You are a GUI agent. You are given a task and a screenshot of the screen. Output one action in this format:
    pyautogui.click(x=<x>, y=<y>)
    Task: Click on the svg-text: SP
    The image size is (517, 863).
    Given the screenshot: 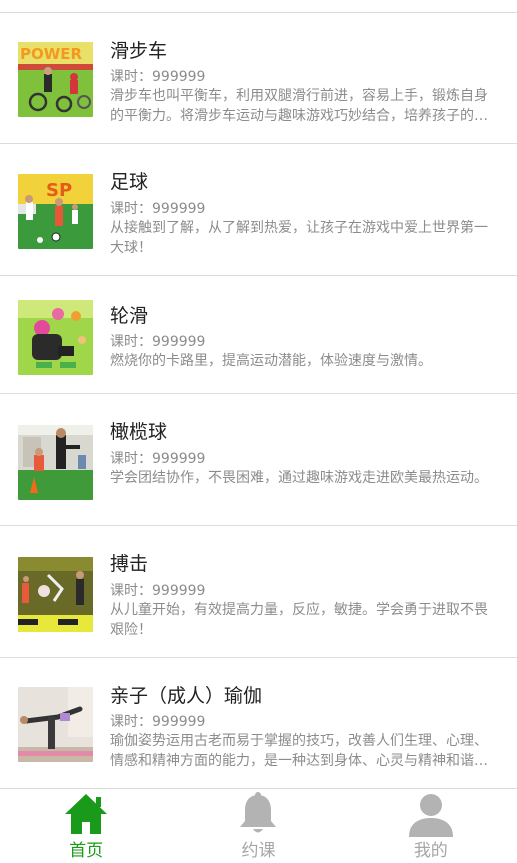 What is the action you would take?
    pyautogui.click(x=59, y=190)
    